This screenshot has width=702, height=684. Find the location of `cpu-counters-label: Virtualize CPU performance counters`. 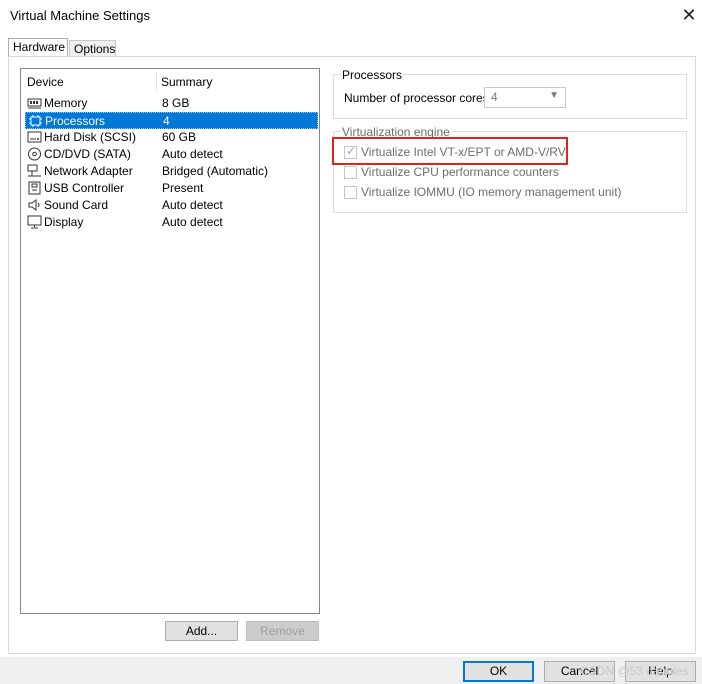

cpu-counters-label: Virtualize CPU performance counters is located at coordinates (460, 172).